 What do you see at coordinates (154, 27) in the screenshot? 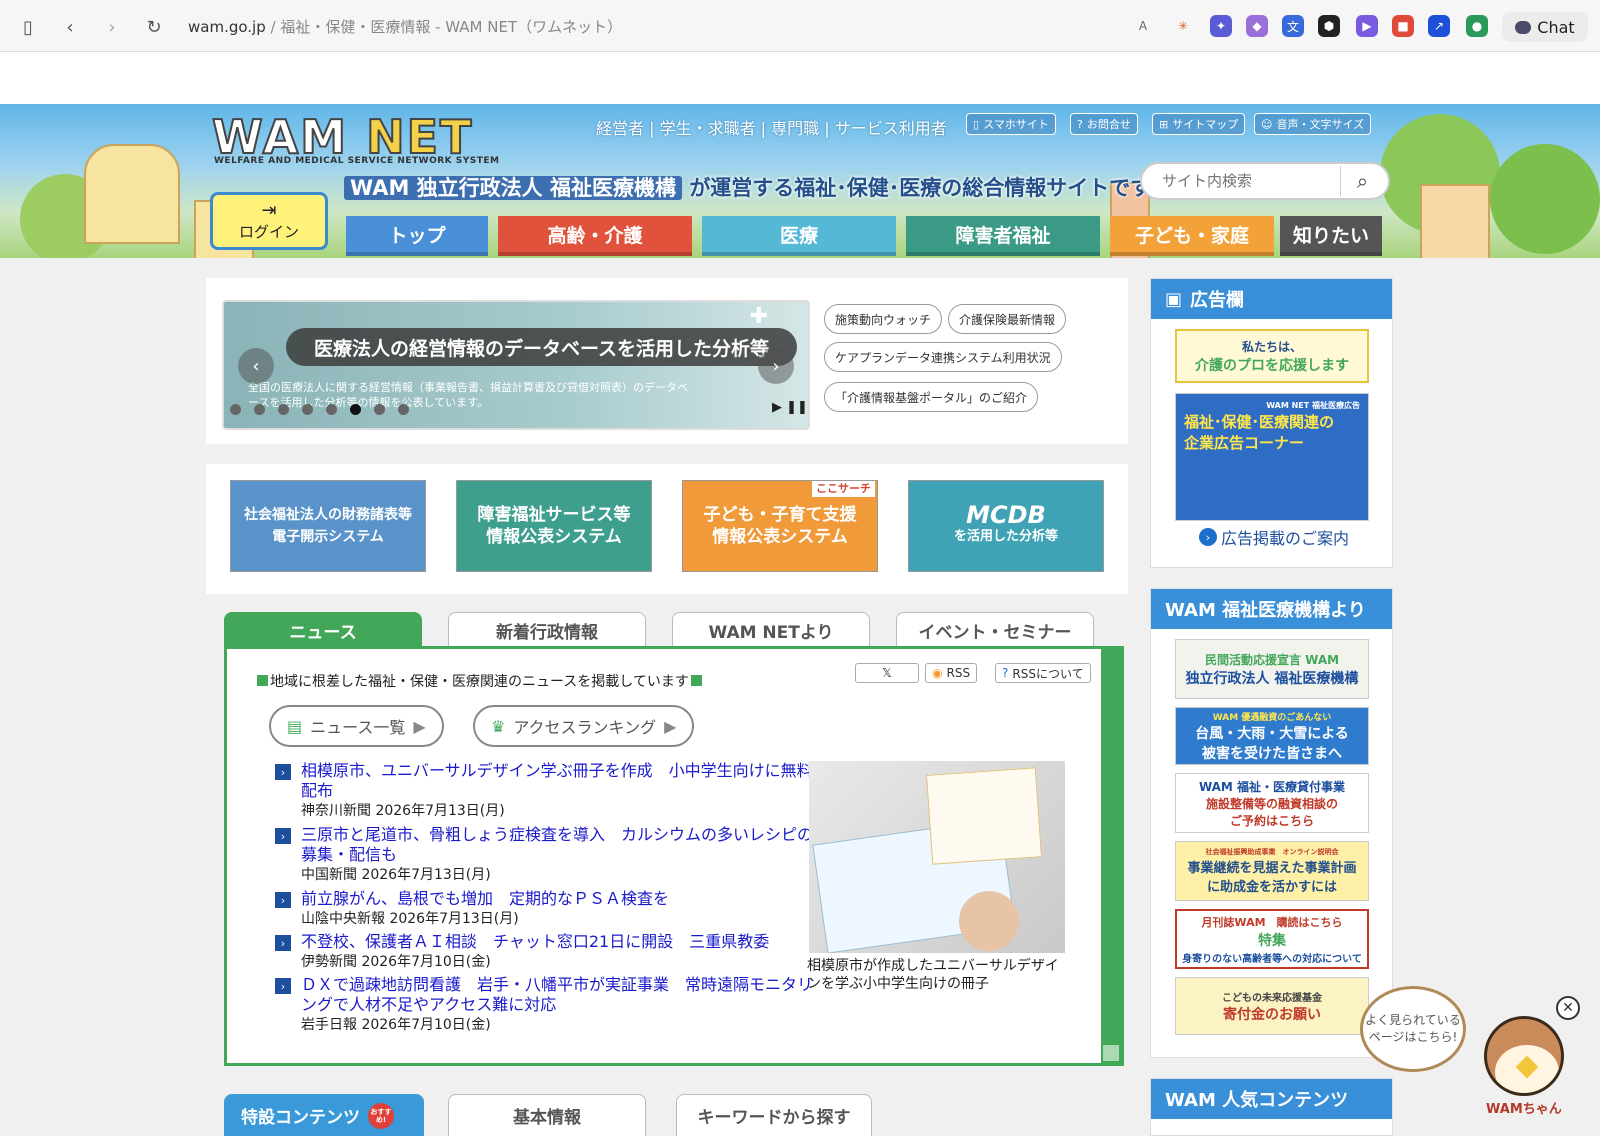
I see `reload-icon: ↻` at bounding box center [154, 27].